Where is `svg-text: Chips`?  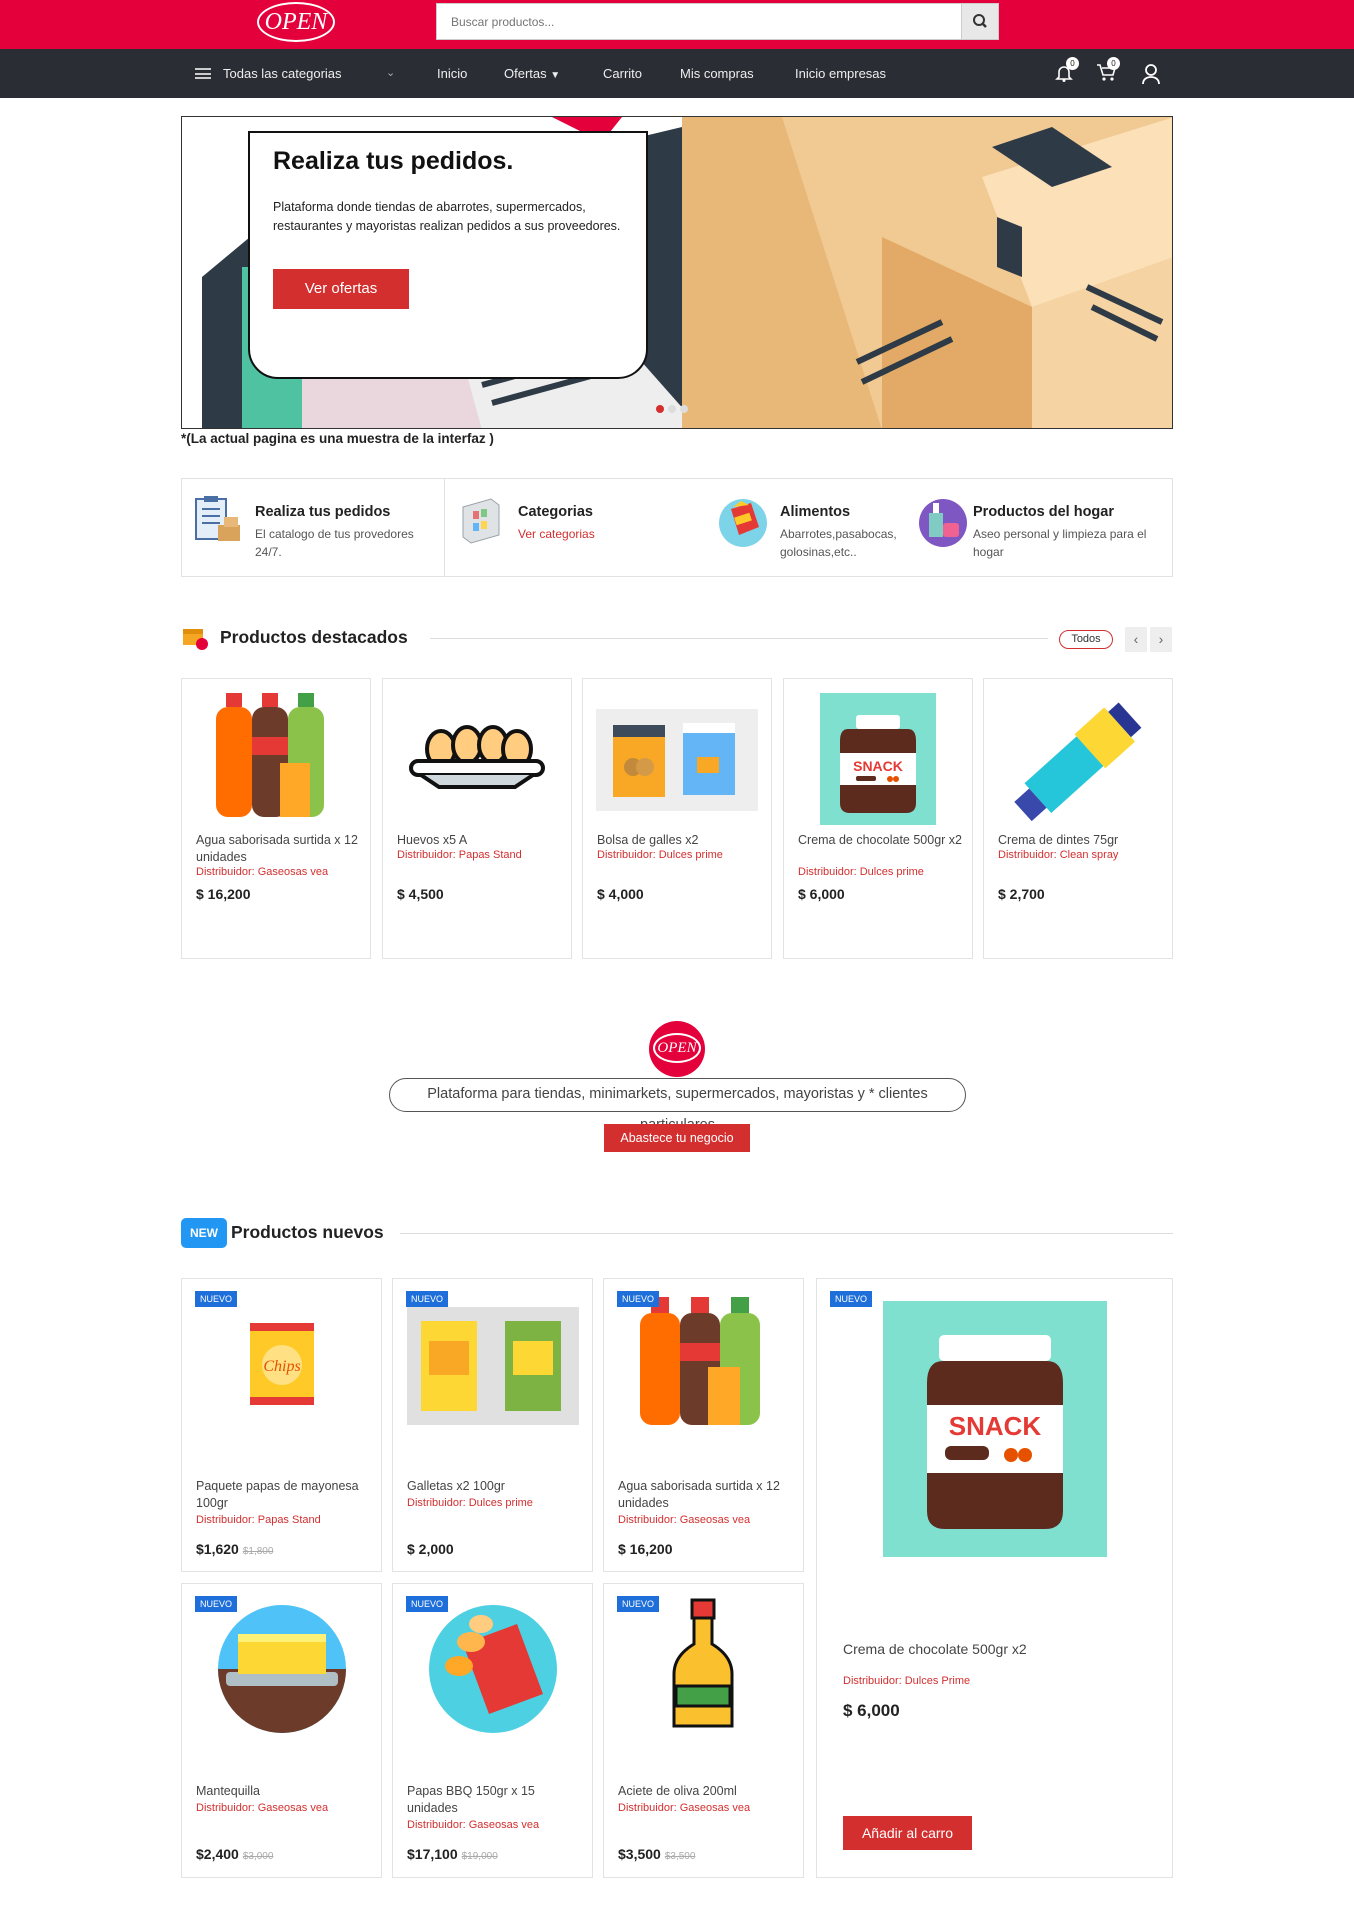
svg-text: Chips is located at coordinates (281, 1366).